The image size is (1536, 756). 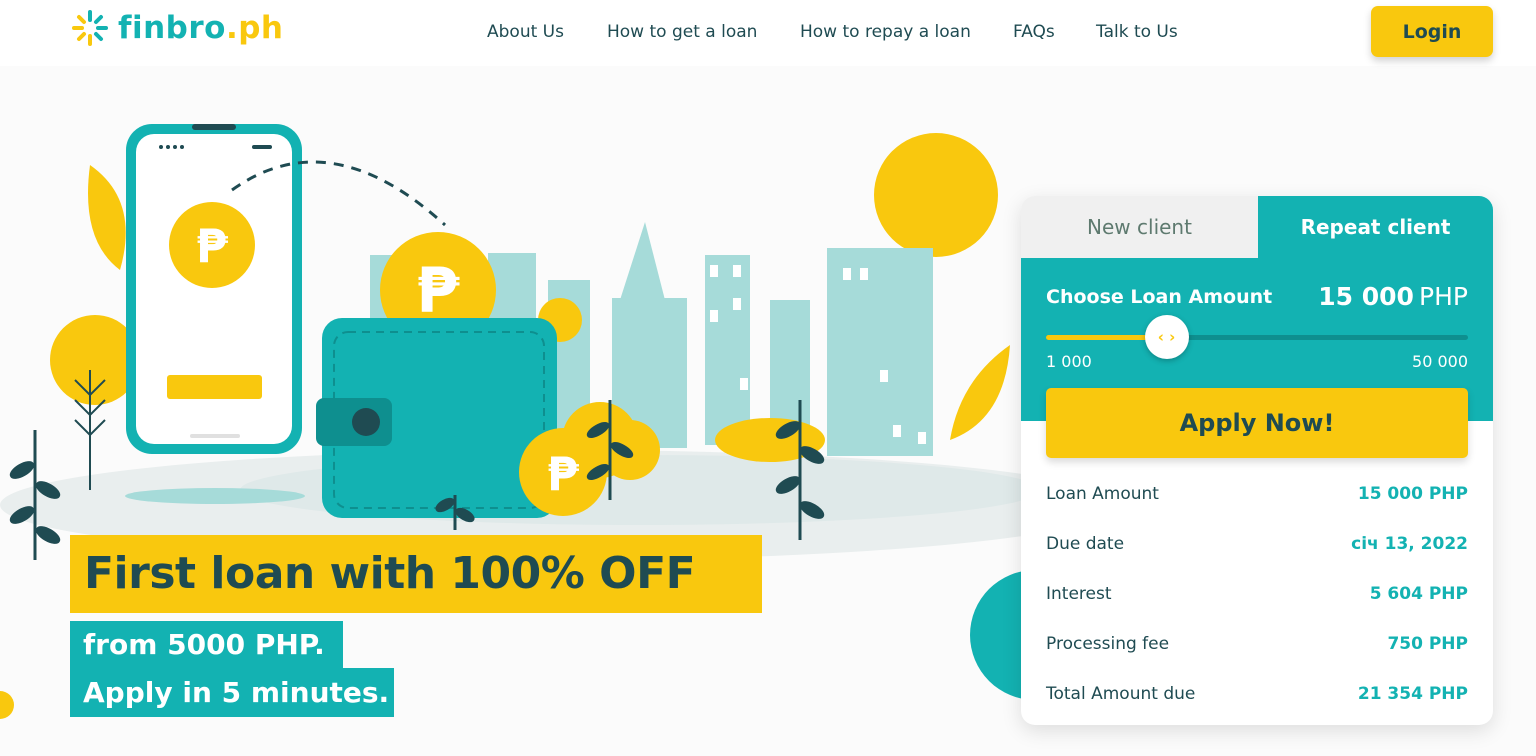 I want to click on slider-min-label: 1 000, so click(x=1069, y=361).